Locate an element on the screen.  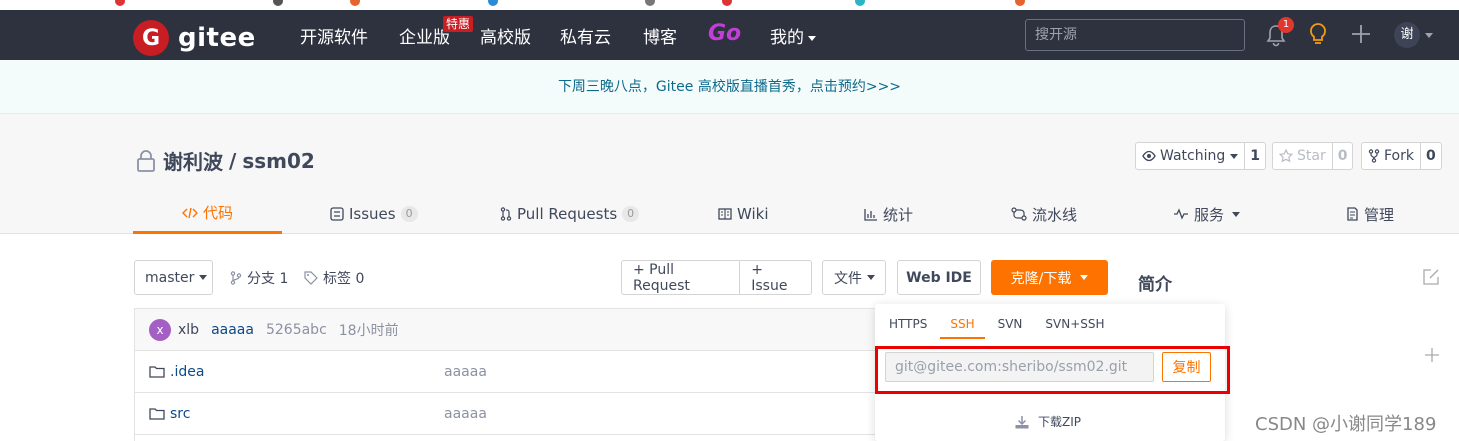
commit-time: 18小时前 is located at coordinates (368, 330).